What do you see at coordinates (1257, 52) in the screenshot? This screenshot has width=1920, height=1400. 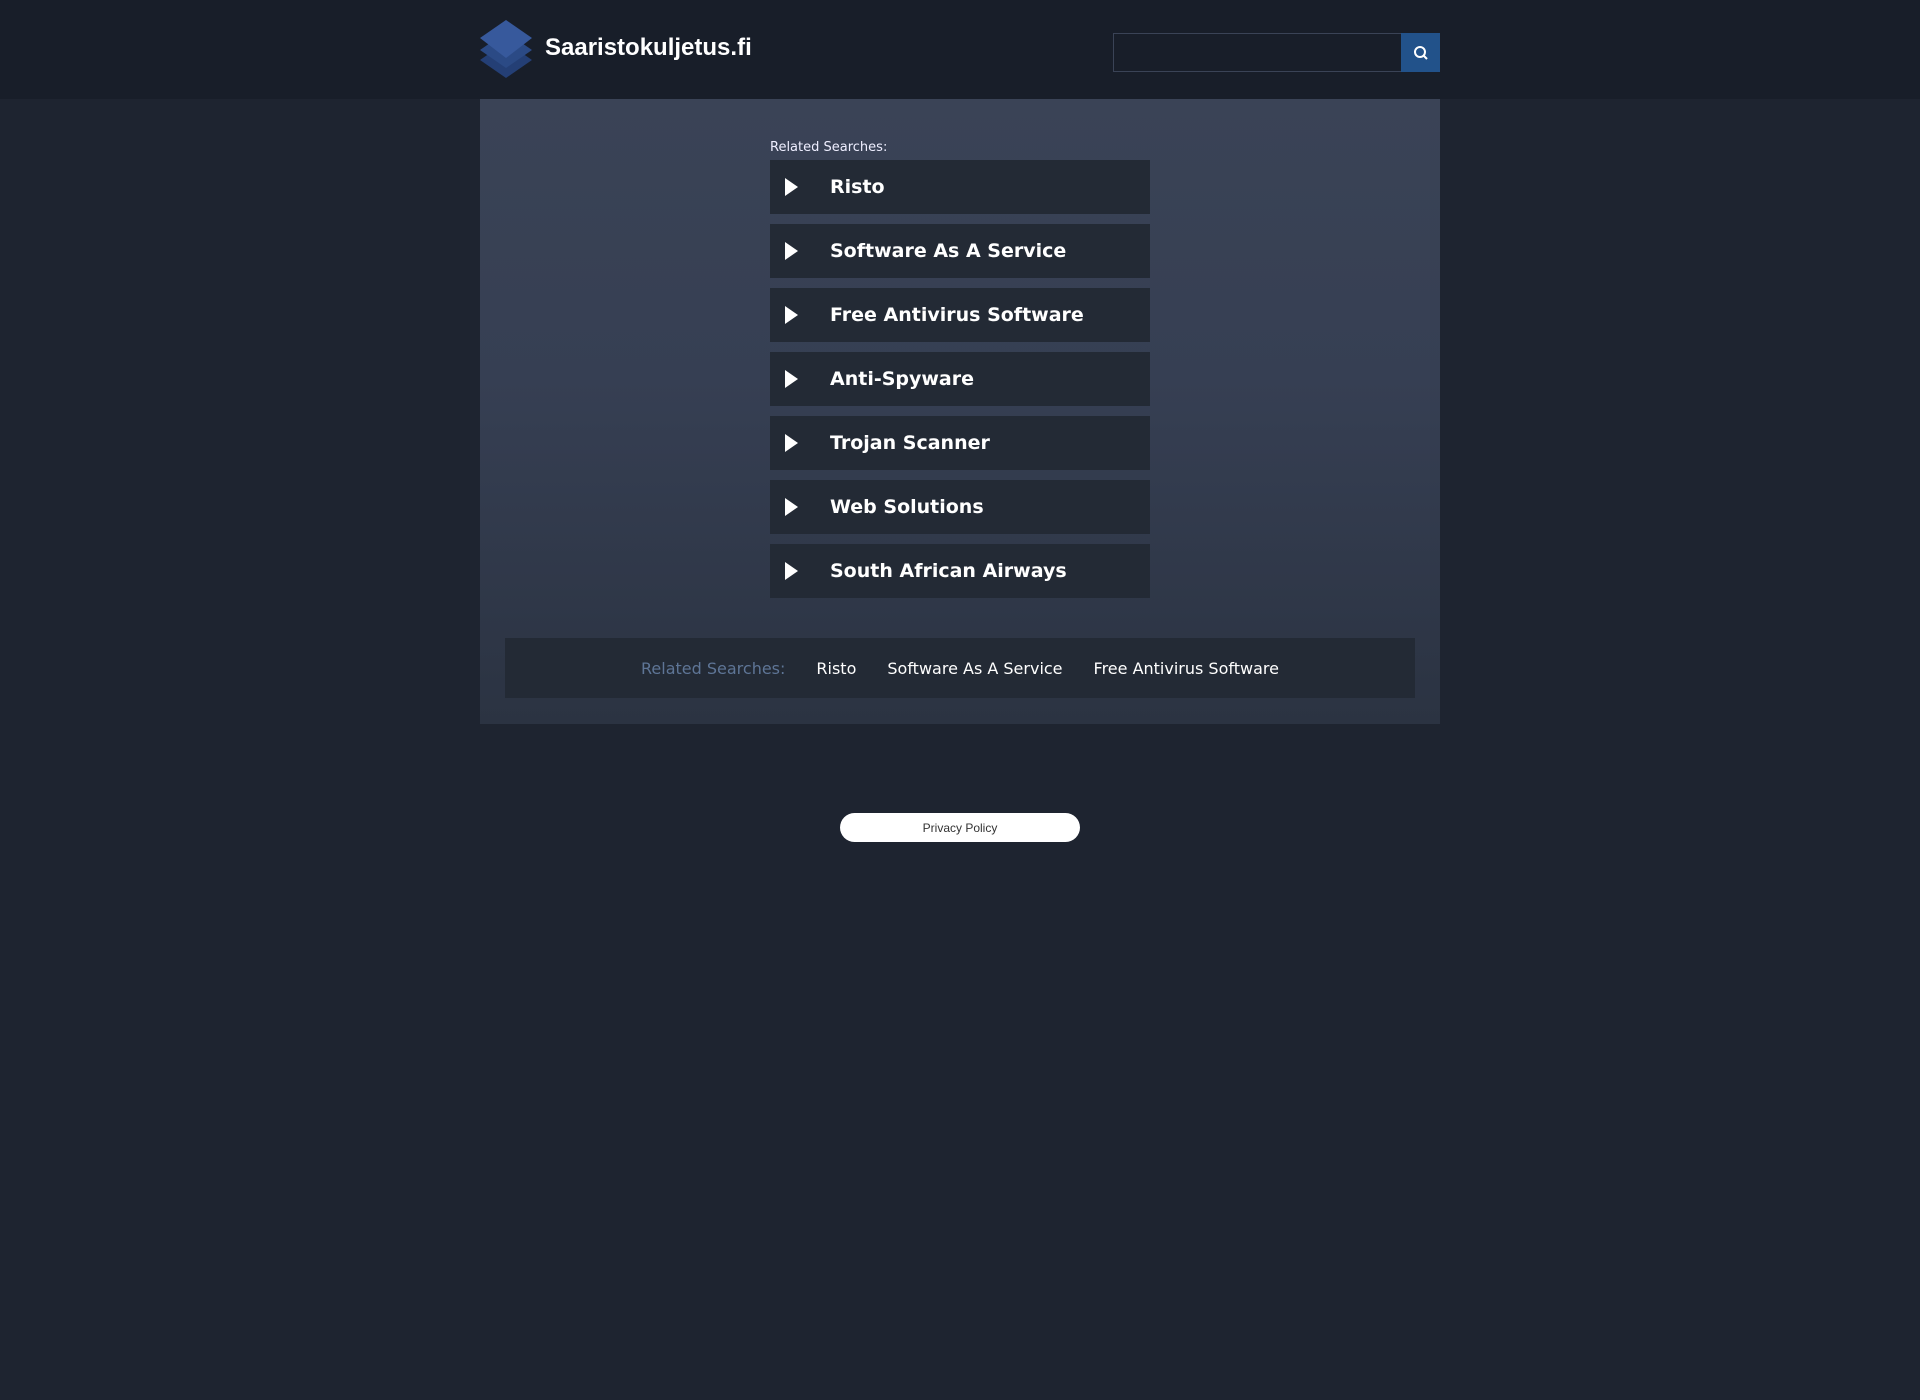 I see `search-input` at bounding box center [1257, 52].